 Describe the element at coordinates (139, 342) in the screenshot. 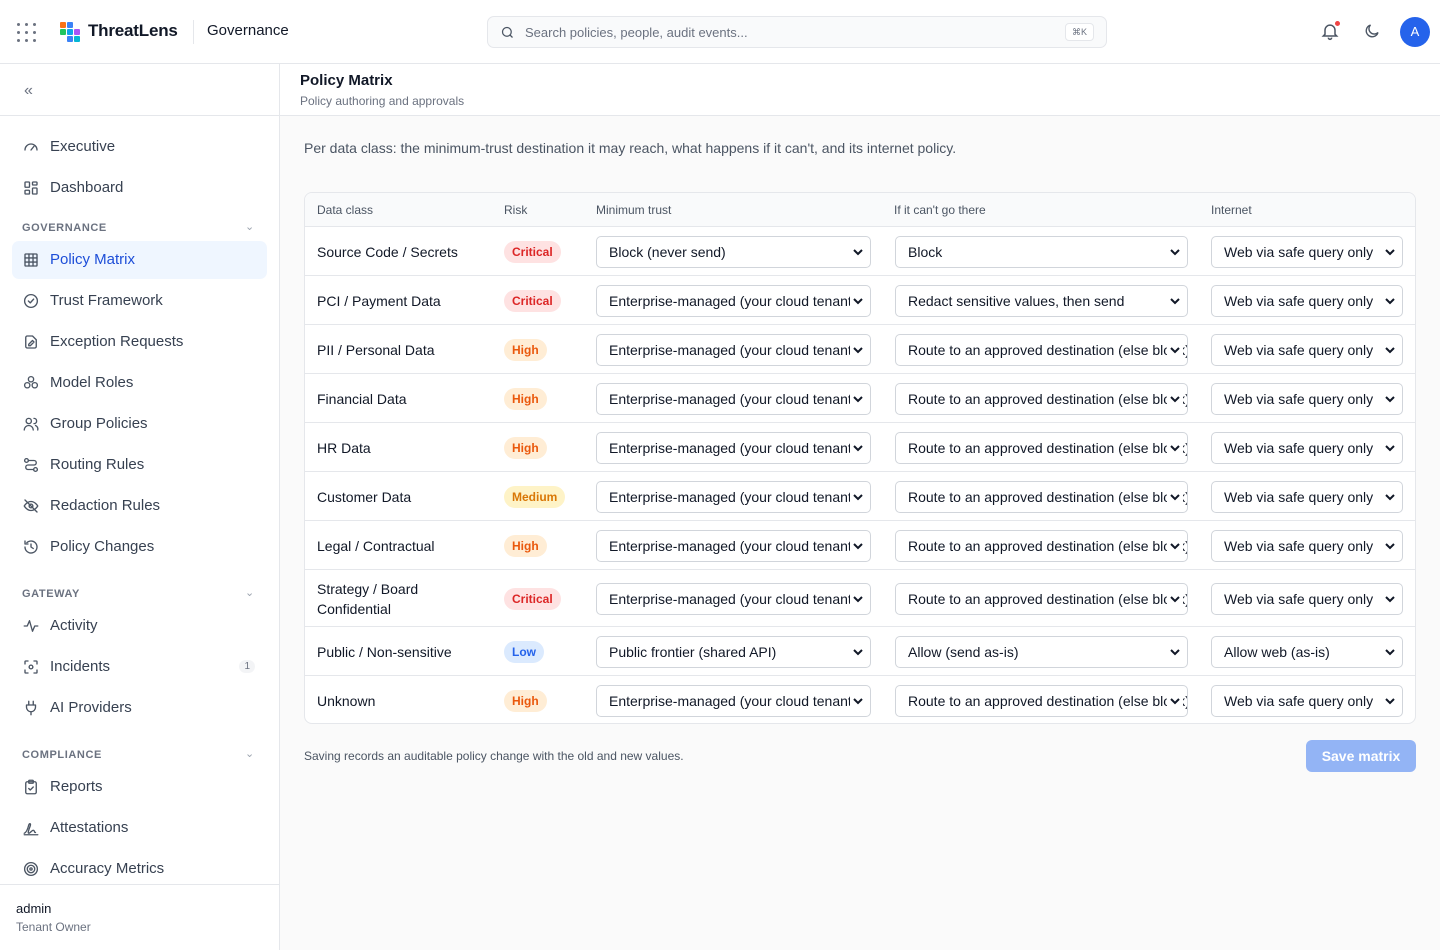

I see `sidebar-item-exception-requests: Exception Requests` at that location.